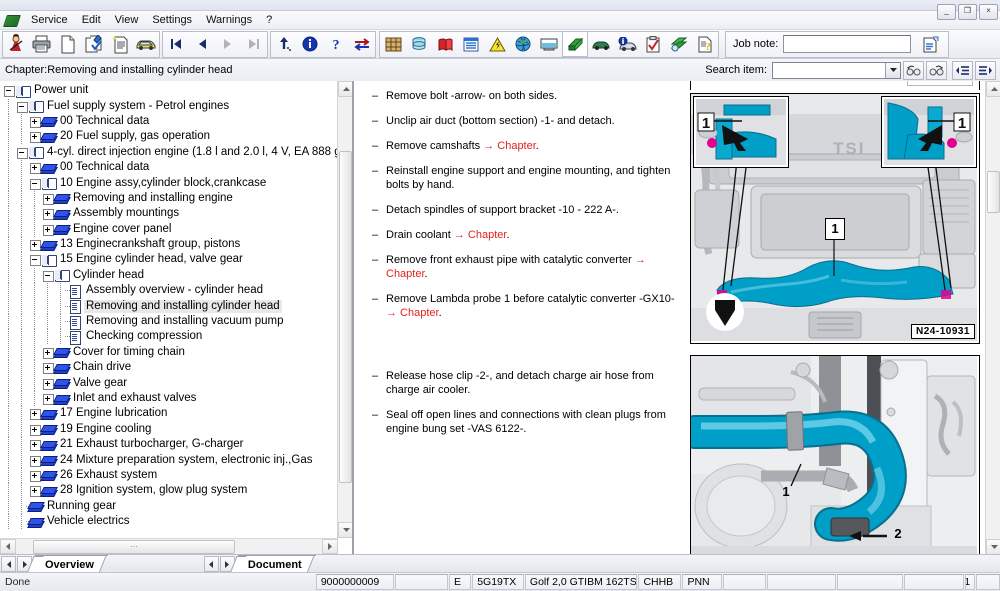  I want to click on note-properties-icon, so click(931, 44).